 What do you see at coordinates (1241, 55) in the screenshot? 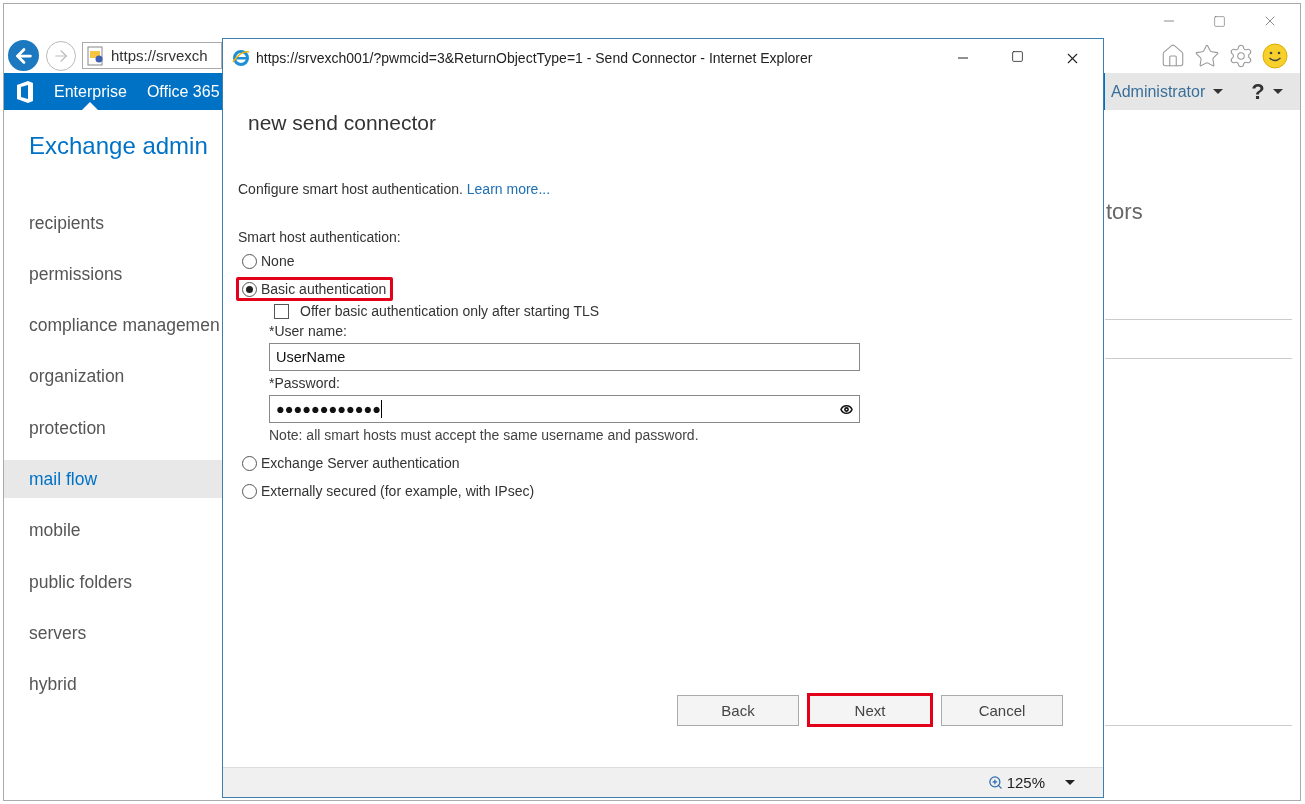
I see `settings-icon` at bounding box center [1241, 55].